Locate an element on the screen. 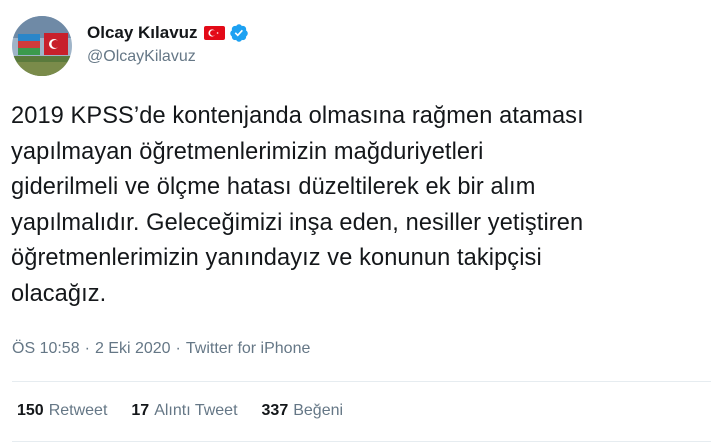 The height and width of the screenshot is (447, 711). retweet-stat: 150 Retweet is located at coordinates (62, 411).